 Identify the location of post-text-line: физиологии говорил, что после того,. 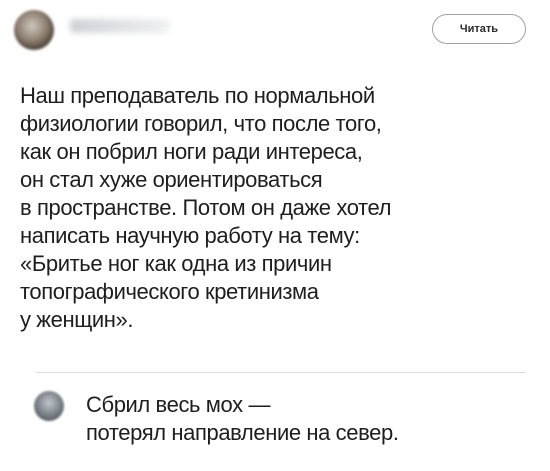
(201, 123).